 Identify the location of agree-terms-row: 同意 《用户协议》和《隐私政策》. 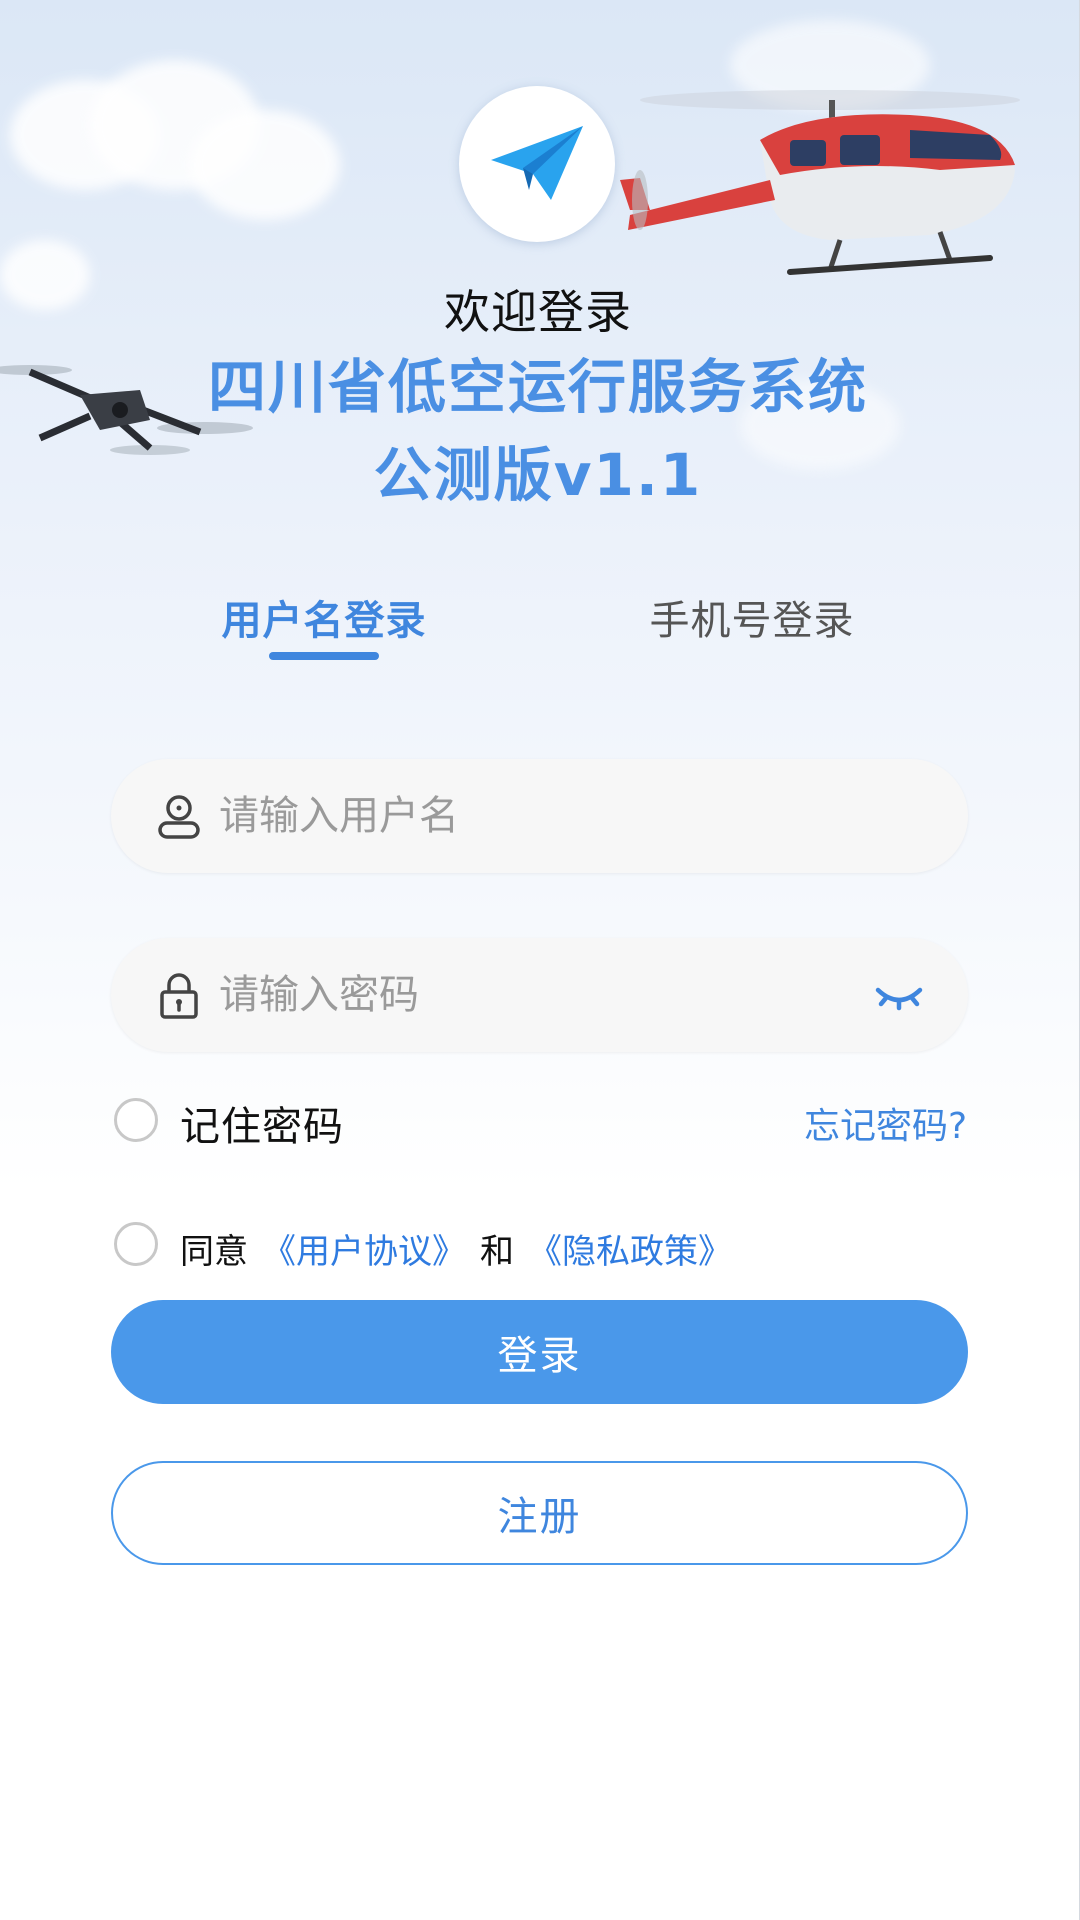
(456, 1248).